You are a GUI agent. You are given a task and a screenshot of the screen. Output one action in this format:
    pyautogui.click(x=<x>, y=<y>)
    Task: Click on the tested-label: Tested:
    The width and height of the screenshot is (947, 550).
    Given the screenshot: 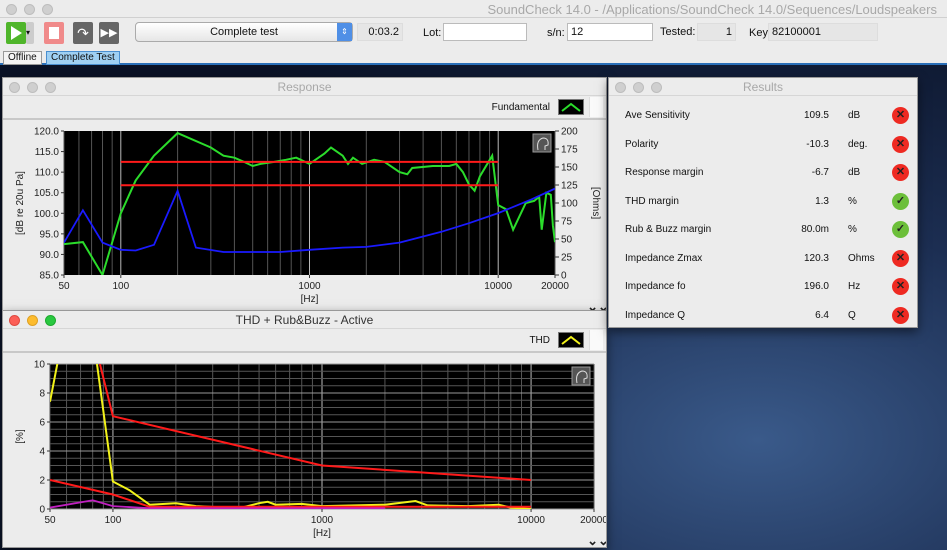 What is the action you would take?
    pyautogui.click(x=678, y=32)
    